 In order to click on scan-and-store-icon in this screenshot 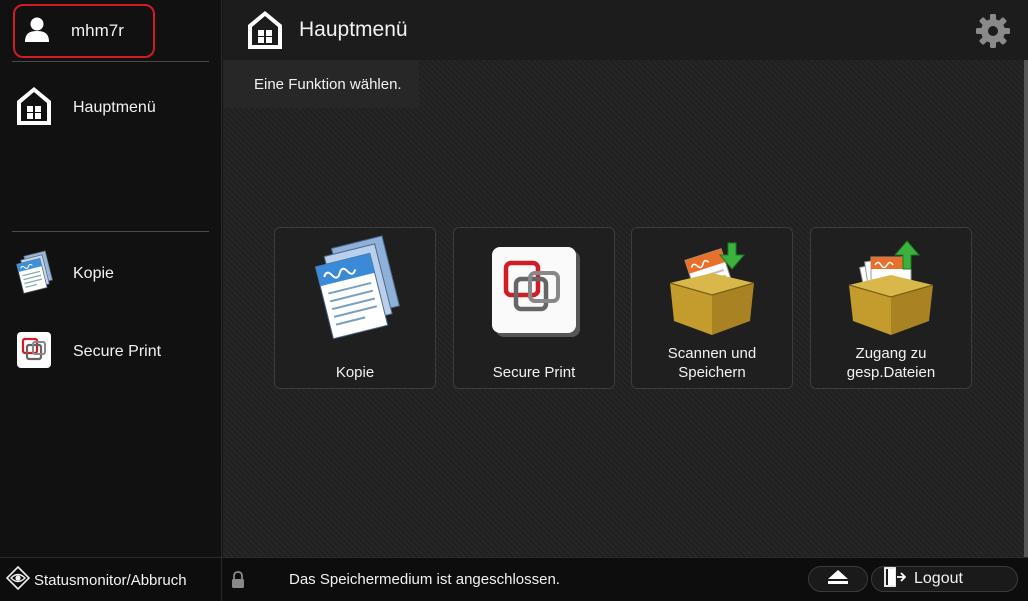, I will do `click(712, 291)`.